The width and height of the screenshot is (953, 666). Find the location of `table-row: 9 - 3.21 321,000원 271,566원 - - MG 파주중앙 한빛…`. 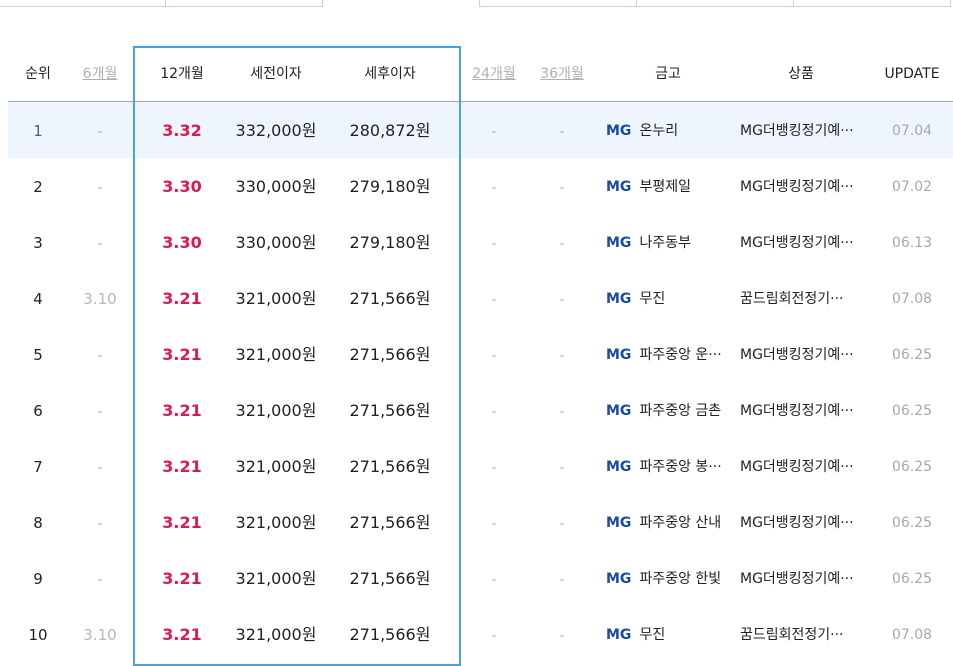

table-row: 9 - 3.21 321,000원 271,566원 - - MG 파주중앙 한빛… is located at coordinates (480, 578).